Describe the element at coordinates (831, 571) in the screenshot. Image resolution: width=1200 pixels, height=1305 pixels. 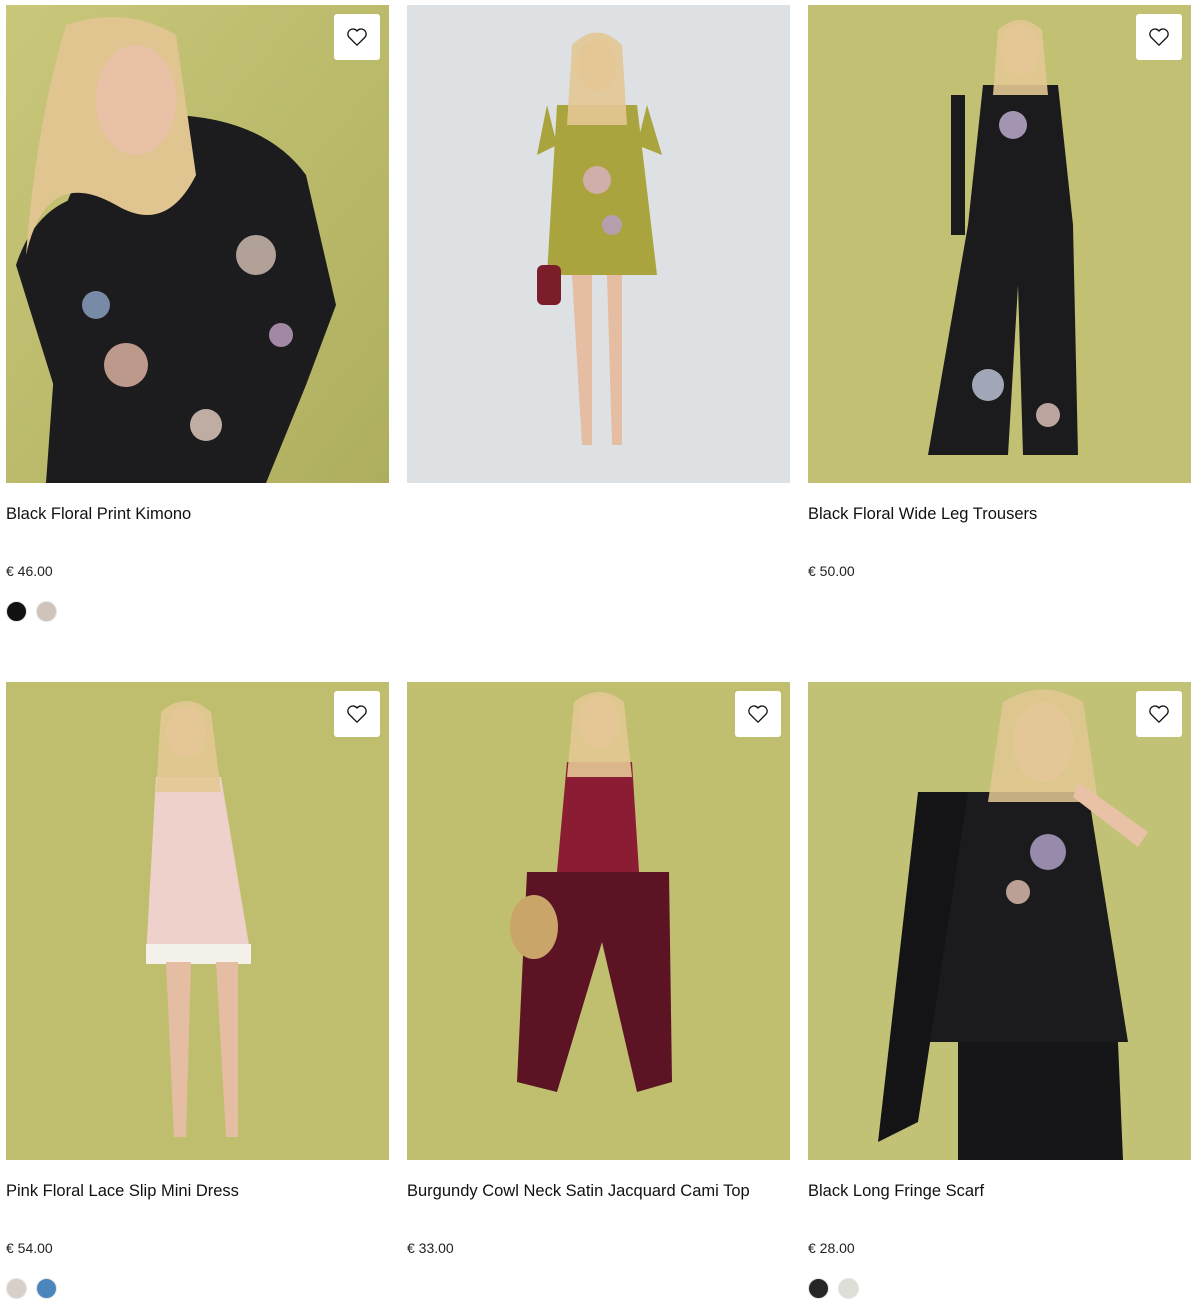
I see `product-price: € 50.00` at that location.